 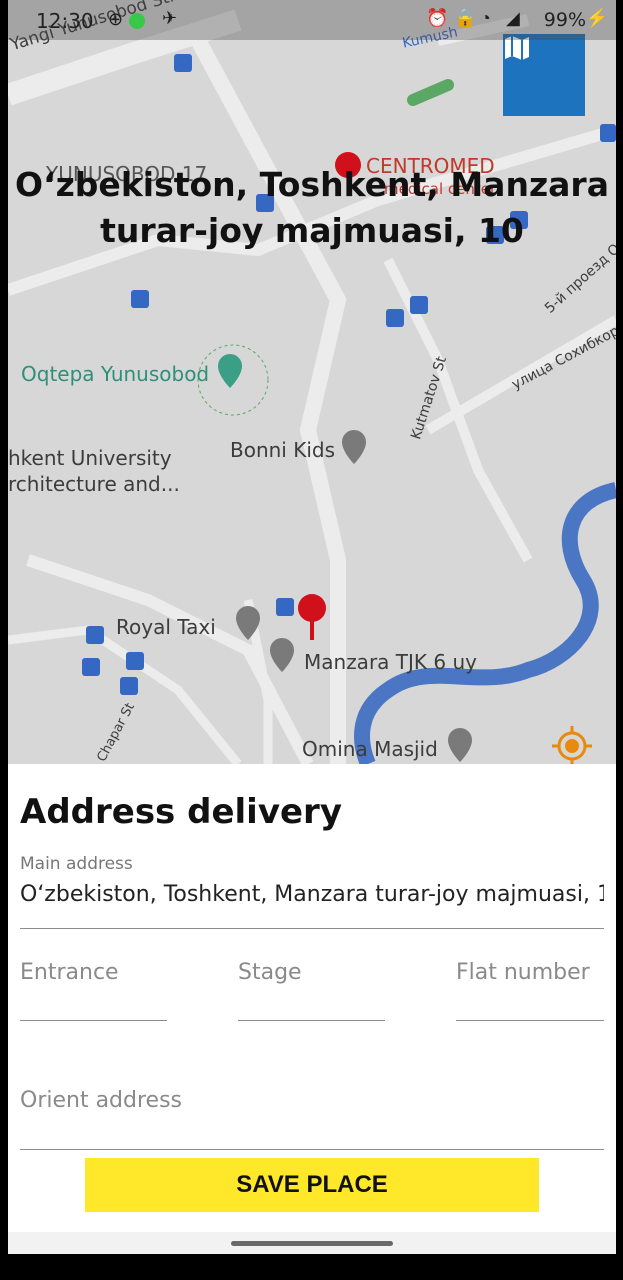 I want to click on mosque-marker-icon, so click(x=460, y=745).